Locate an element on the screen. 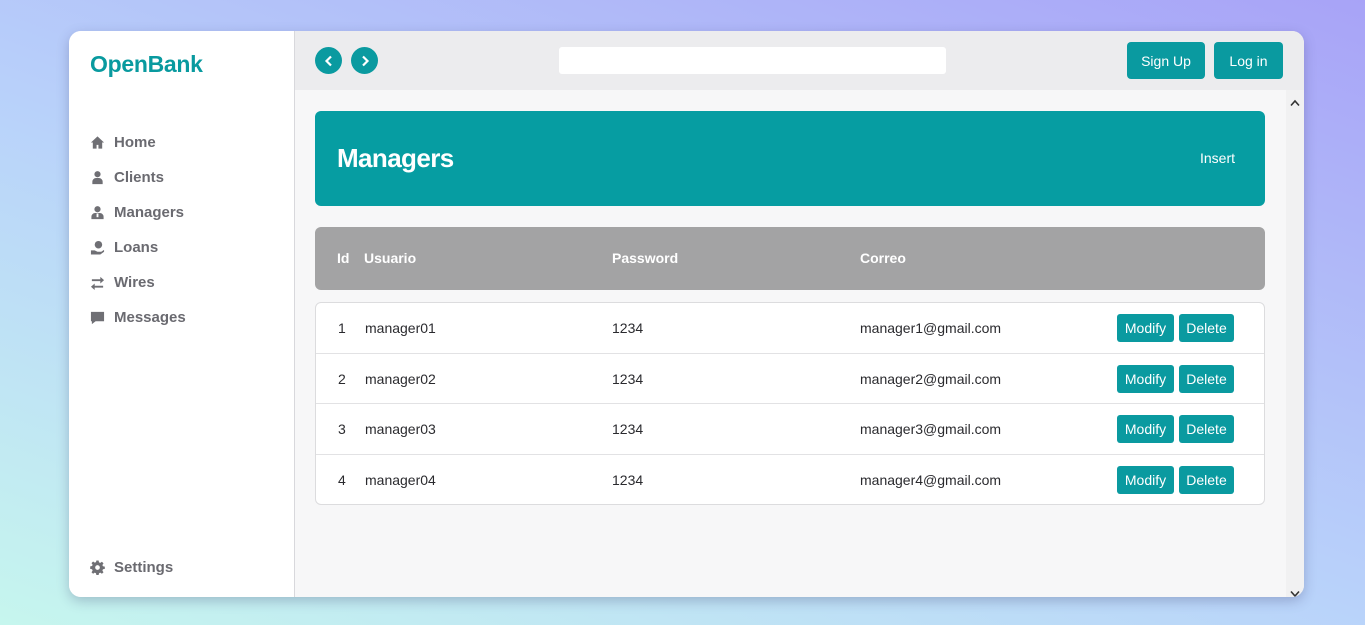 The width and height of the screenshot is (1365, 625). cell-email: manager4@gmail.com is located at coordinates (931, 479).